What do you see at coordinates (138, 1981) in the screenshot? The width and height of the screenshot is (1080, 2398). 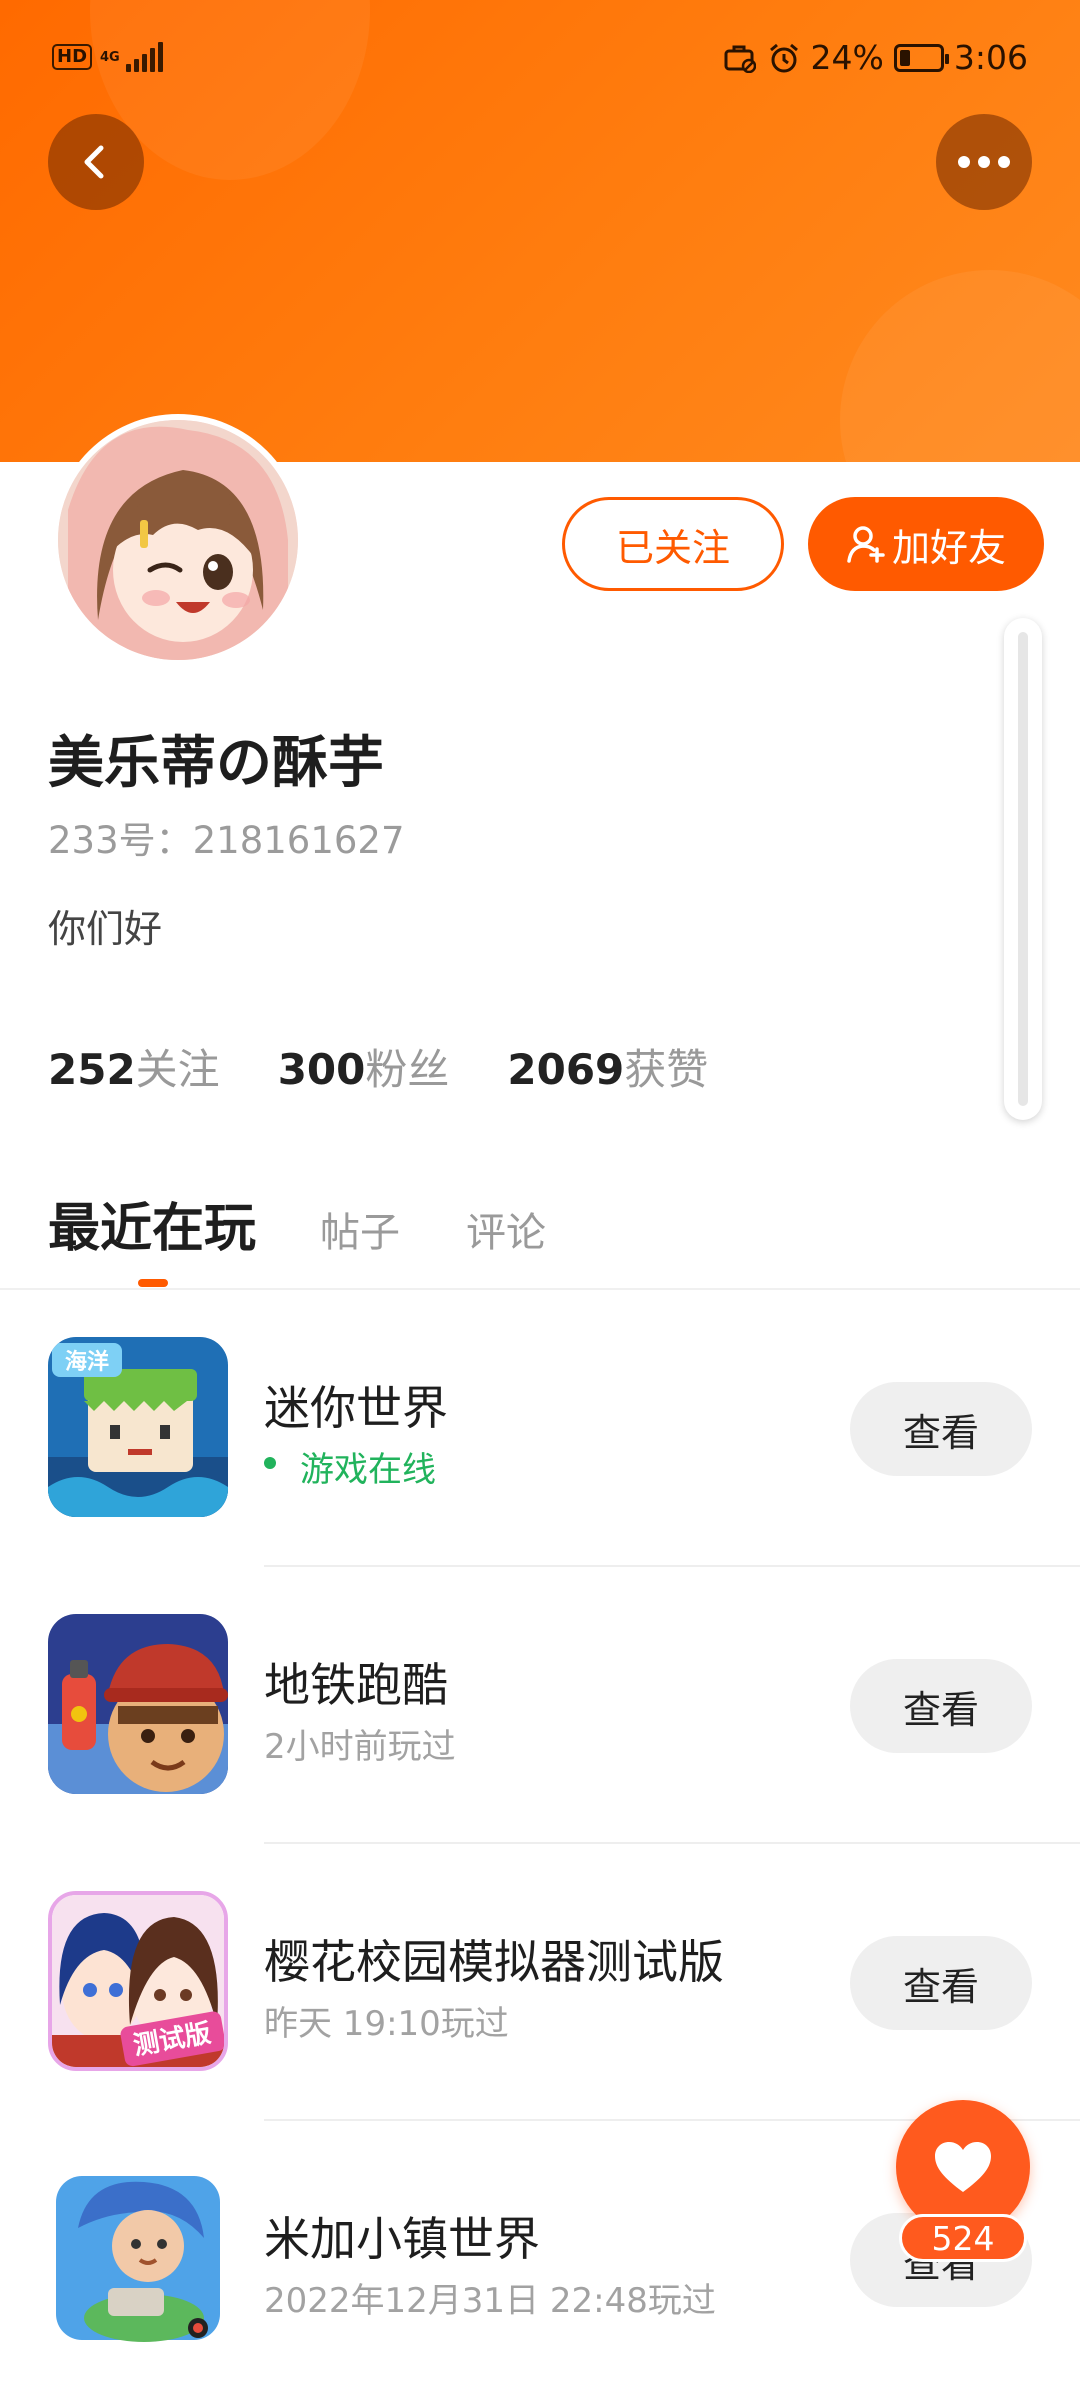 I see `game-icon-sakura-school: 测试版` at bounding box center [138, 1981].